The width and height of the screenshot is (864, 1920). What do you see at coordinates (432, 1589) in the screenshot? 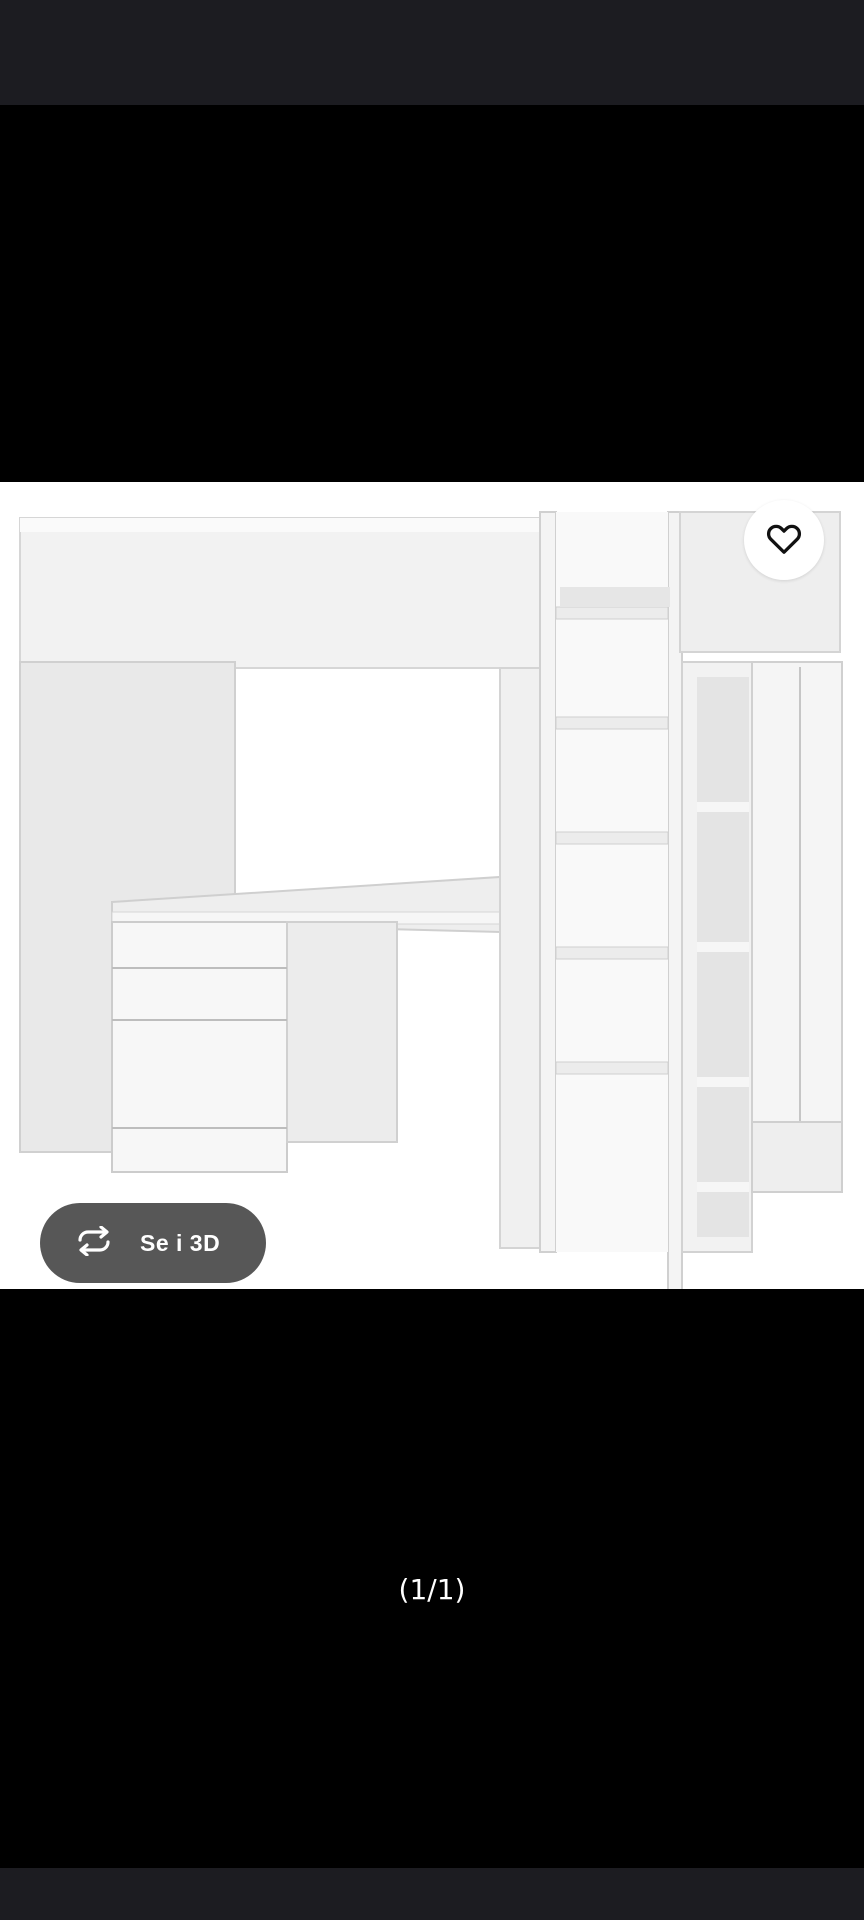
I see `image-pager-indicator: (1/1)` at bounding box center [432, 1589].